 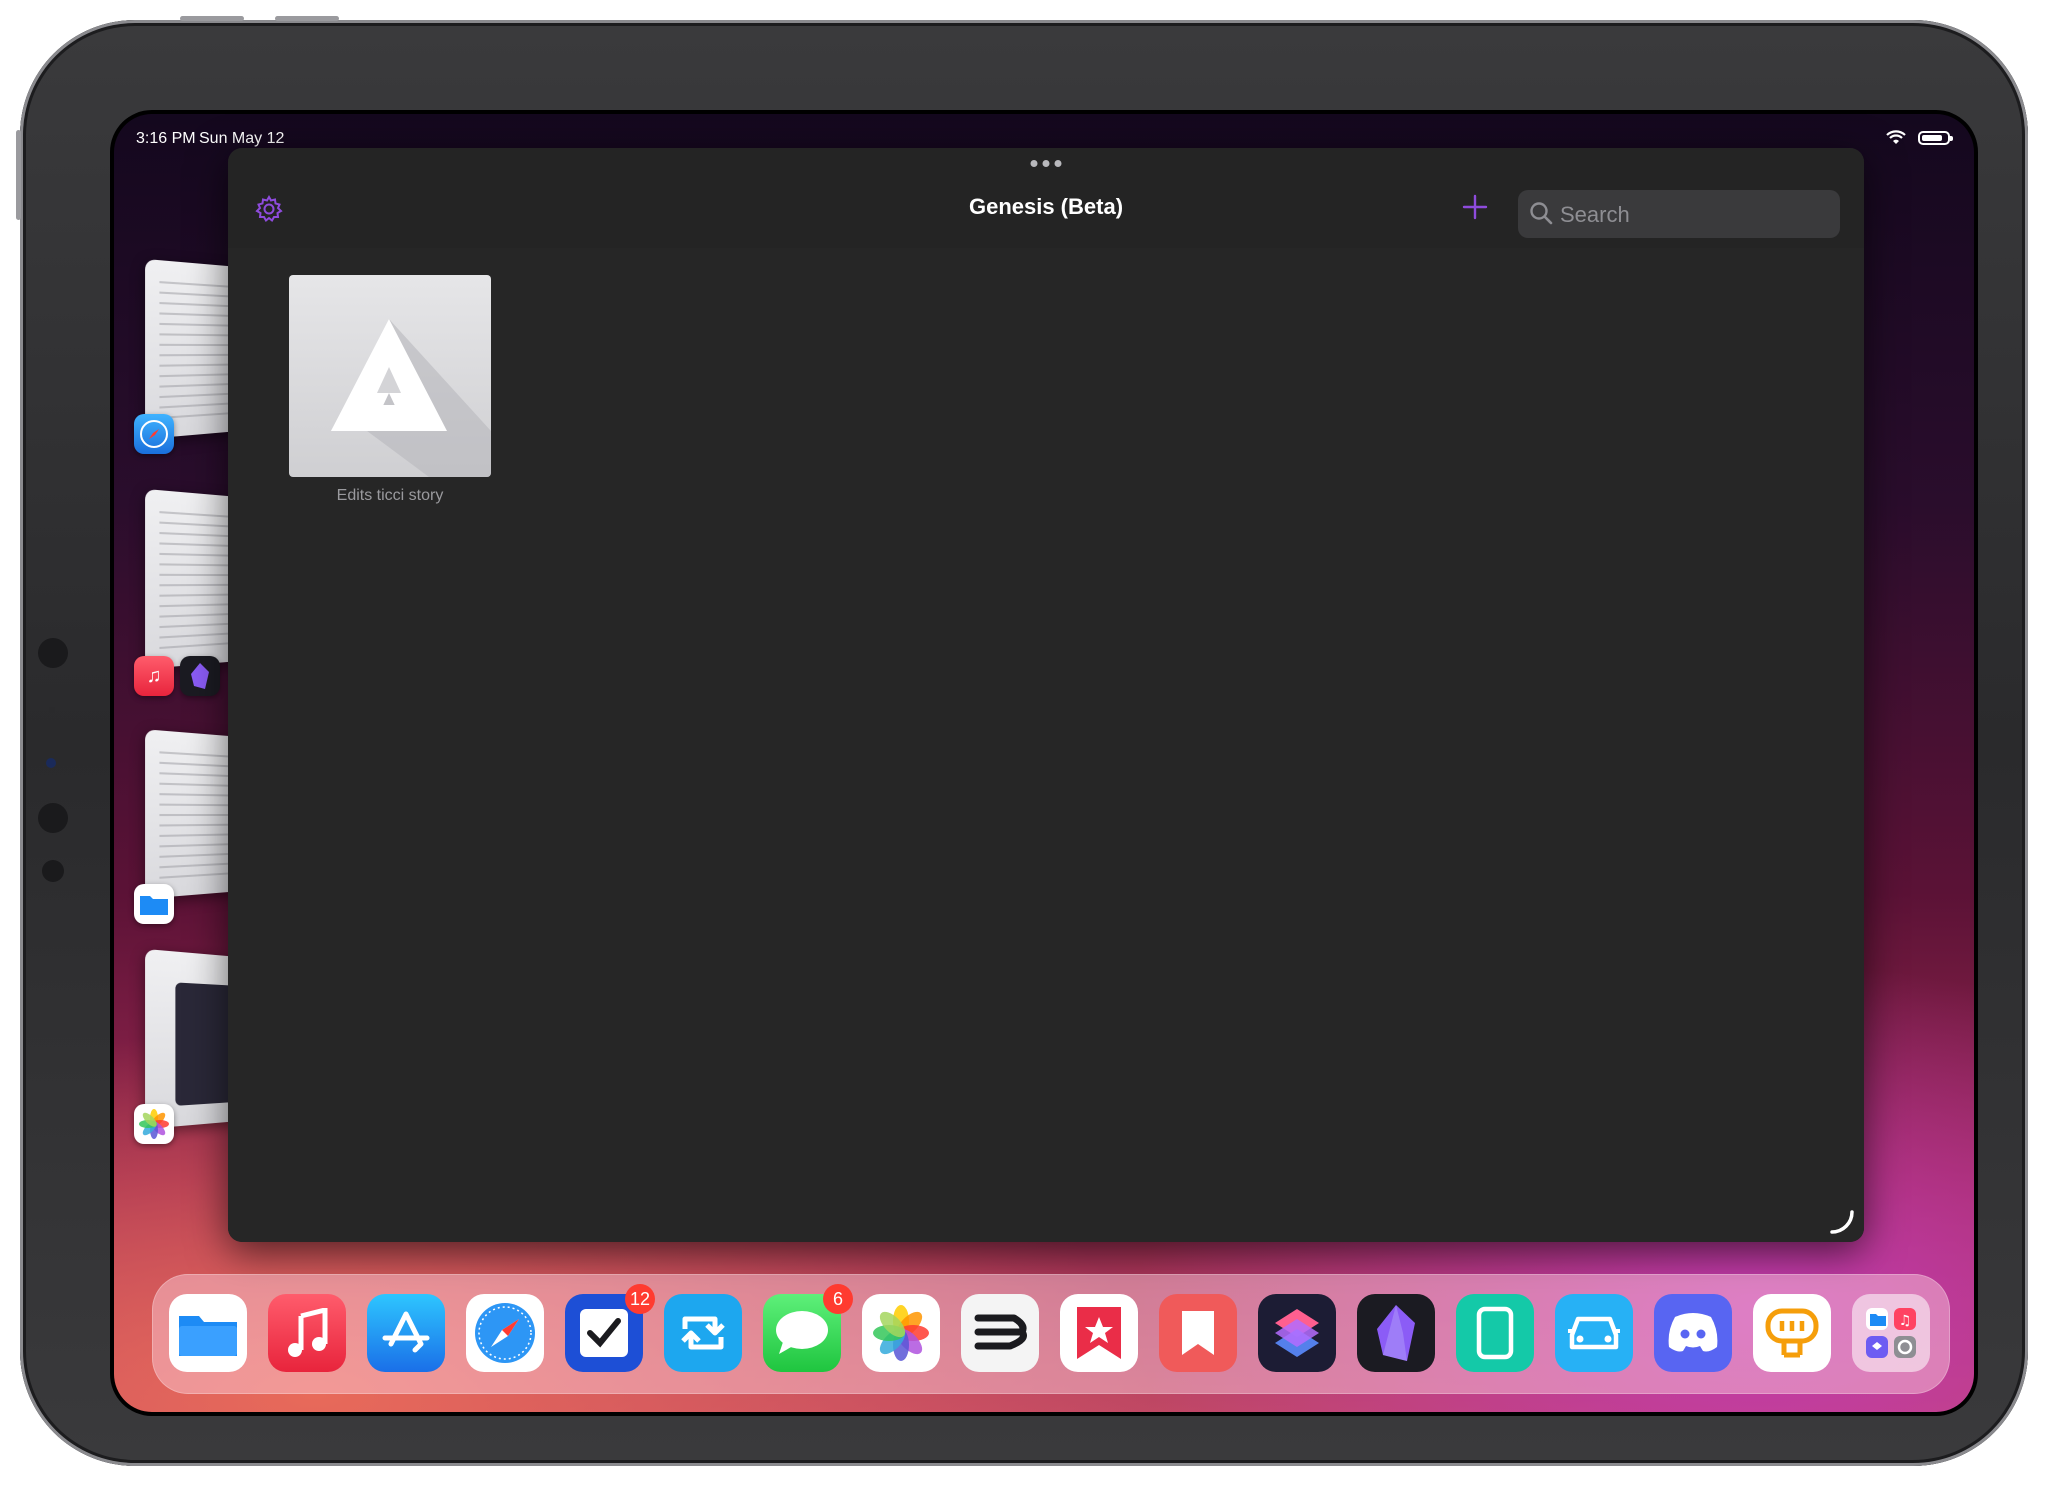 What do you see at coordinates (1495, 1333) in the screenshot?
I see `sidecar-icon` at bounding box center [1495, 1333].